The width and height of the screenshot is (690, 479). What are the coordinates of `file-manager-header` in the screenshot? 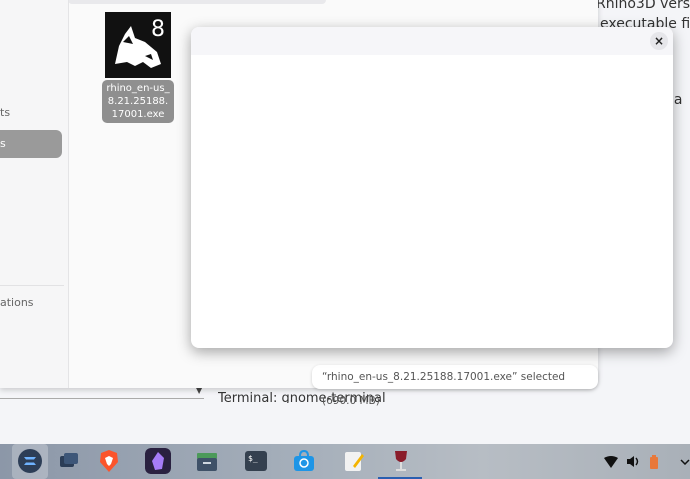 It's located at (197, 2).